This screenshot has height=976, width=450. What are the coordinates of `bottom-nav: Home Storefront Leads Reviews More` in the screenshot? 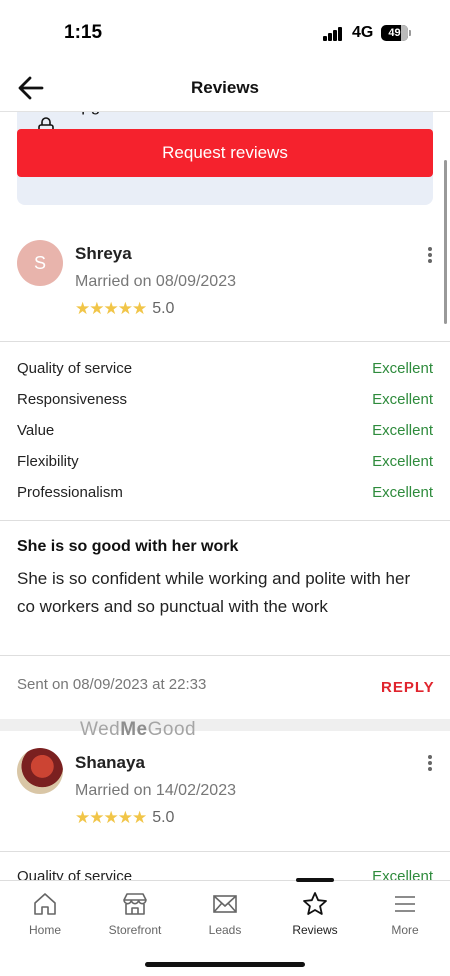 It's located at (225, 927).